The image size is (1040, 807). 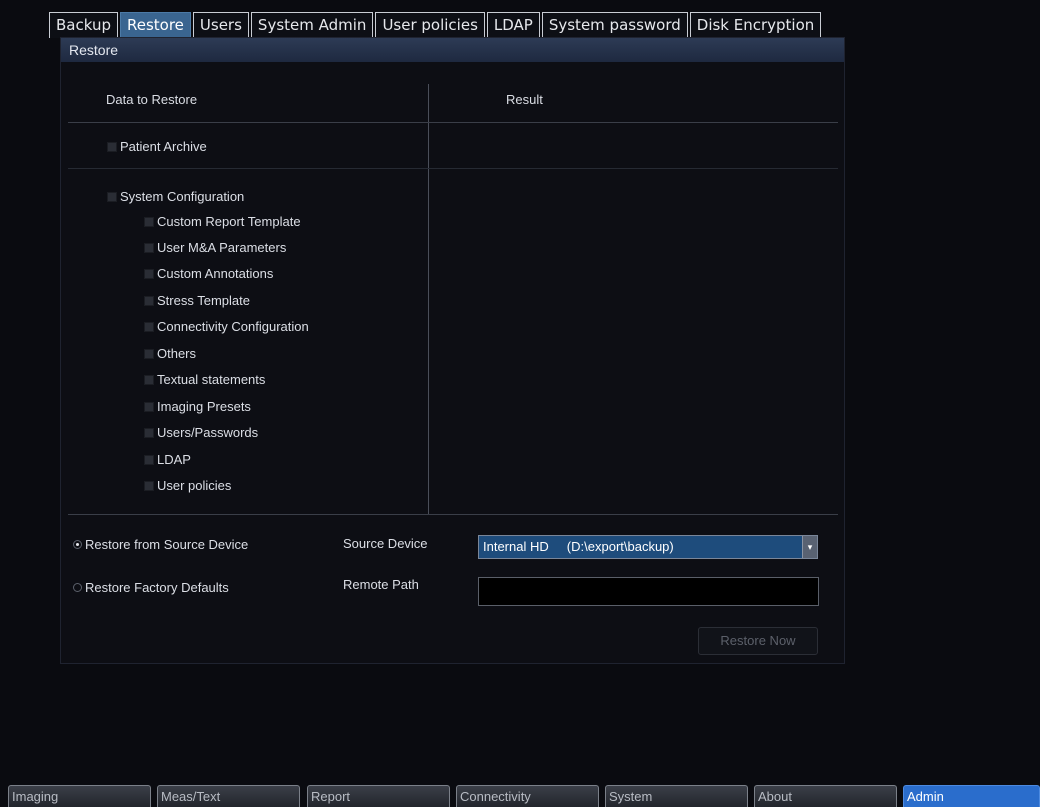 What do you see at coordinates (758, 641) in the screenshot?
I see `restore-now-button: Restore Now` at bounding box center [758, 641].